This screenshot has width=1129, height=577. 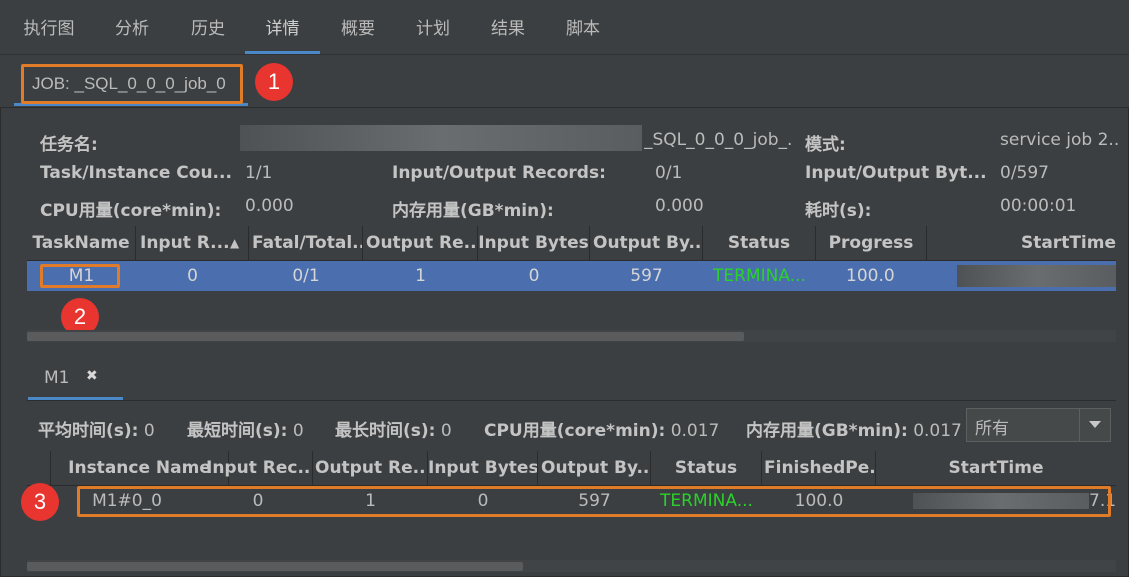 What do you see at coordinates (1060, 140) in the screenshot?
I see `mode-value: service job 2..` at bounding box center [1060, 140].